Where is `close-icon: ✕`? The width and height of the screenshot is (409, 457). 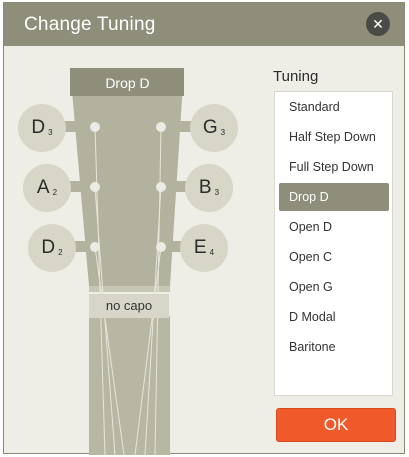
close-icon: ✕ is located at coordinates (378, 24).